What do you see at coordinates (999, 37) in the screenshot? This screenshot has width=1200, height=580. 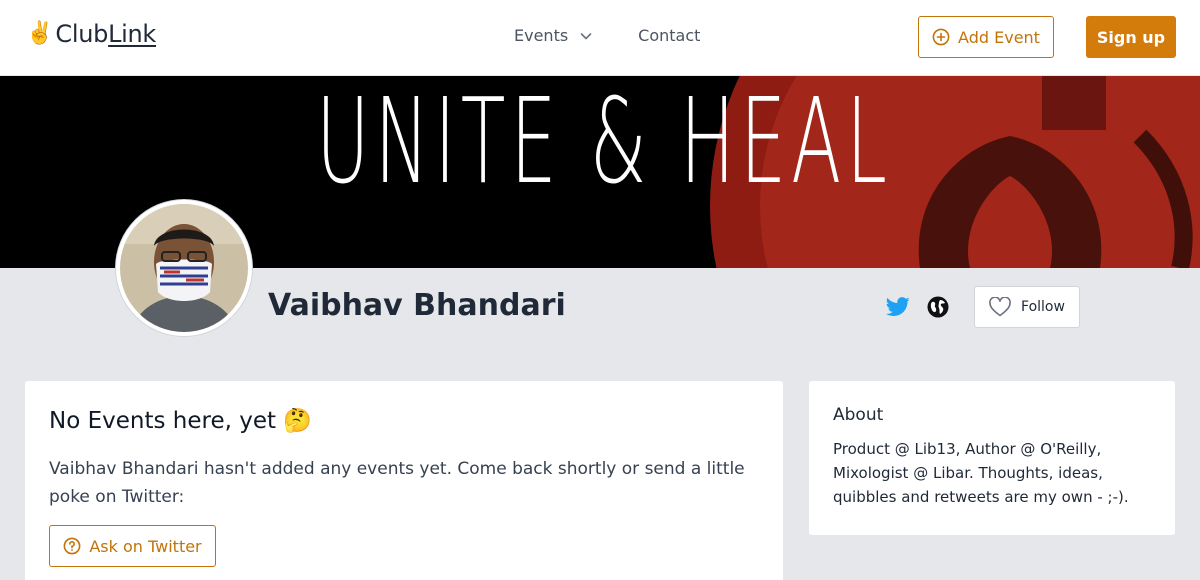 I see `add-event-label: Add Event` at bounding box center [999, 37].